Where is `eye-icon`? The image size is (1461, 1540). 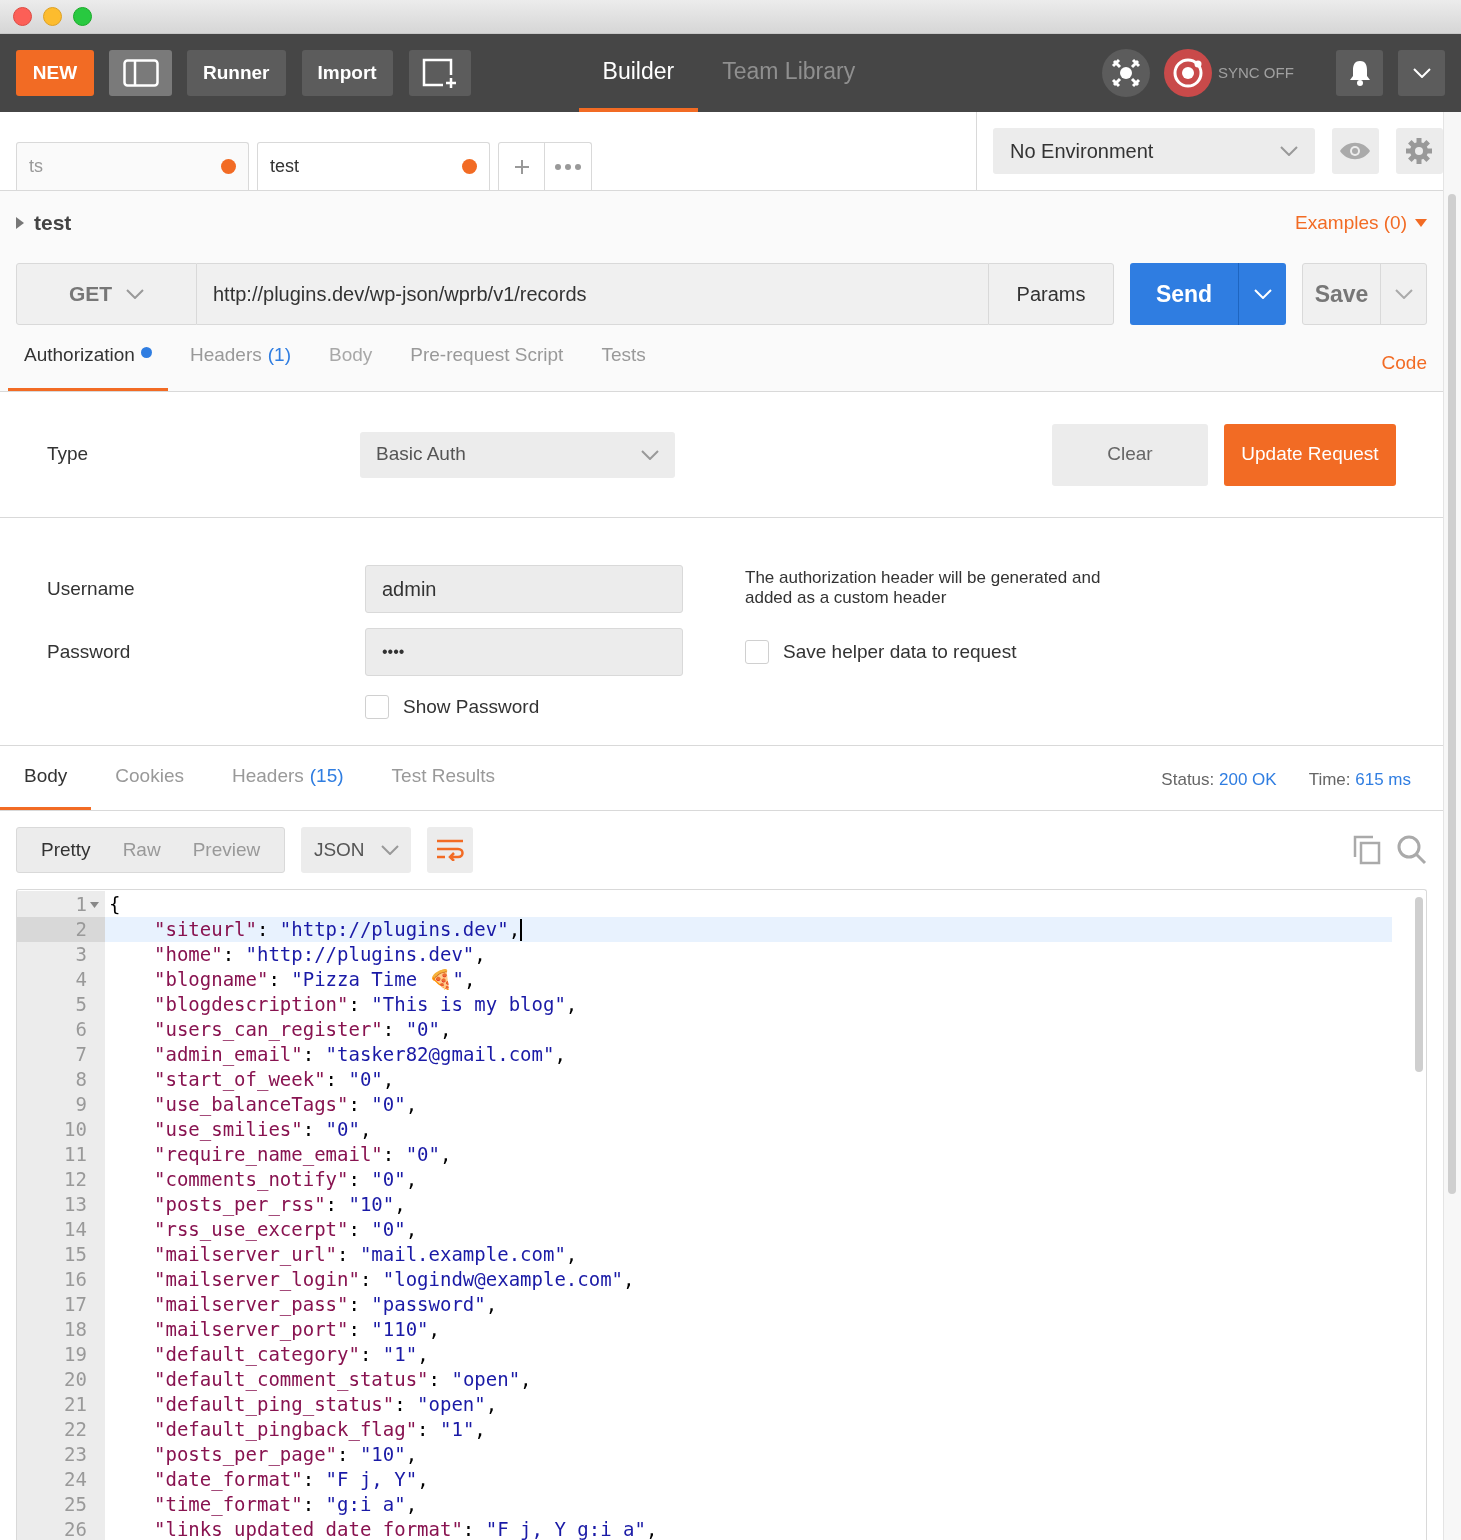 eye-icon is located at coordinates (1355, 151).